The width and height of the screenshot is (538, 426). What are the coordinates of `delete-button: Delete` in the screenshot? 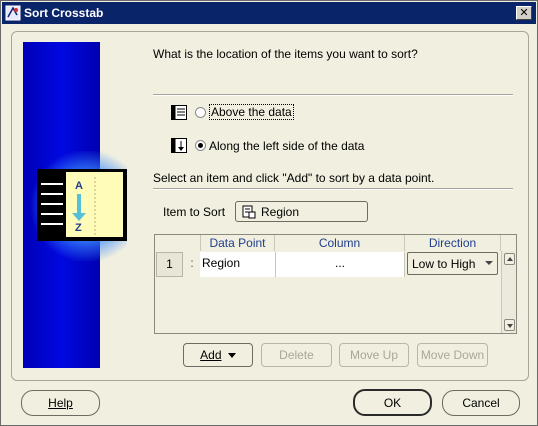 It's located at (296, 355).